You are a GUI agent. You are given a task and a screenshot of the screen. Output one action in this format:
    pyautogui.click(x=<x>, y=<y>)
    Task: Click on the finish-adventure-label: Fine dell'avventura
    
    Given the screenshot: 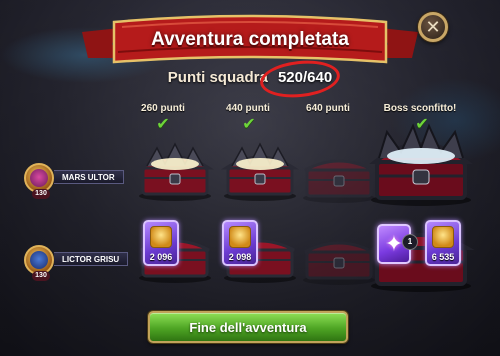 What is the action you would take?
    pyautogui.click(x=248, y=327)
    